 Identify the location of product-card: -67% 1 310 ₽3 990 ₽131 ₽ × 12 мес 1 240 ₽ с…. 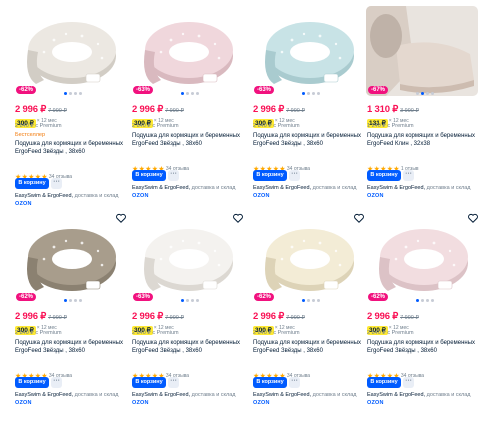
(422, 111).